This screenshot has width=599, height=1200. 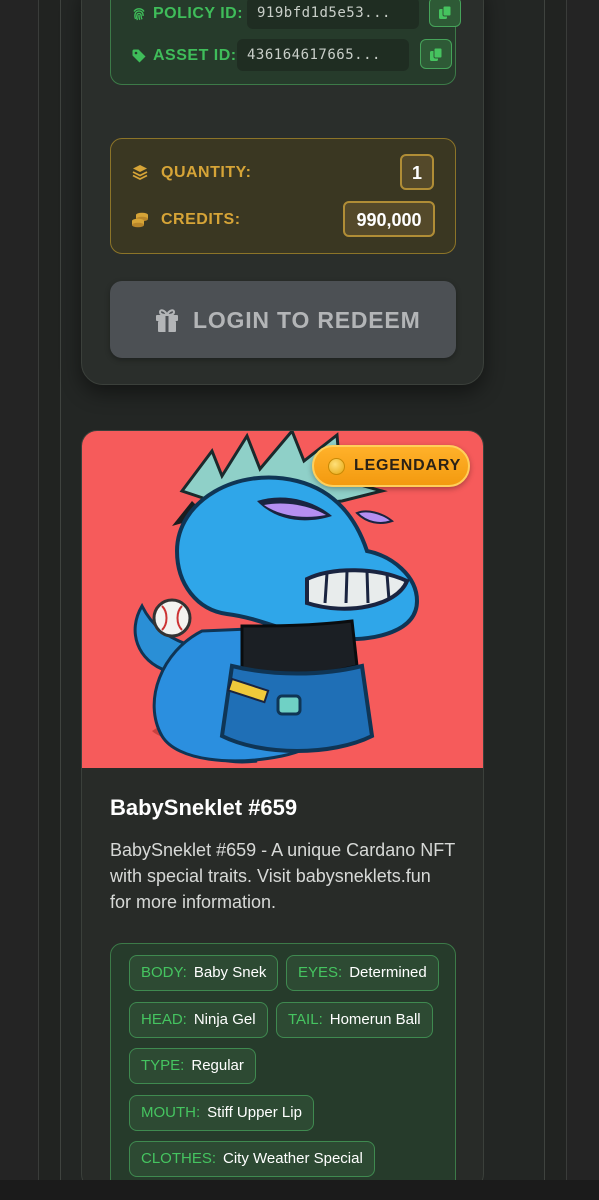 I want to click on trait-key: EYES:, so click(x=320, y=972).